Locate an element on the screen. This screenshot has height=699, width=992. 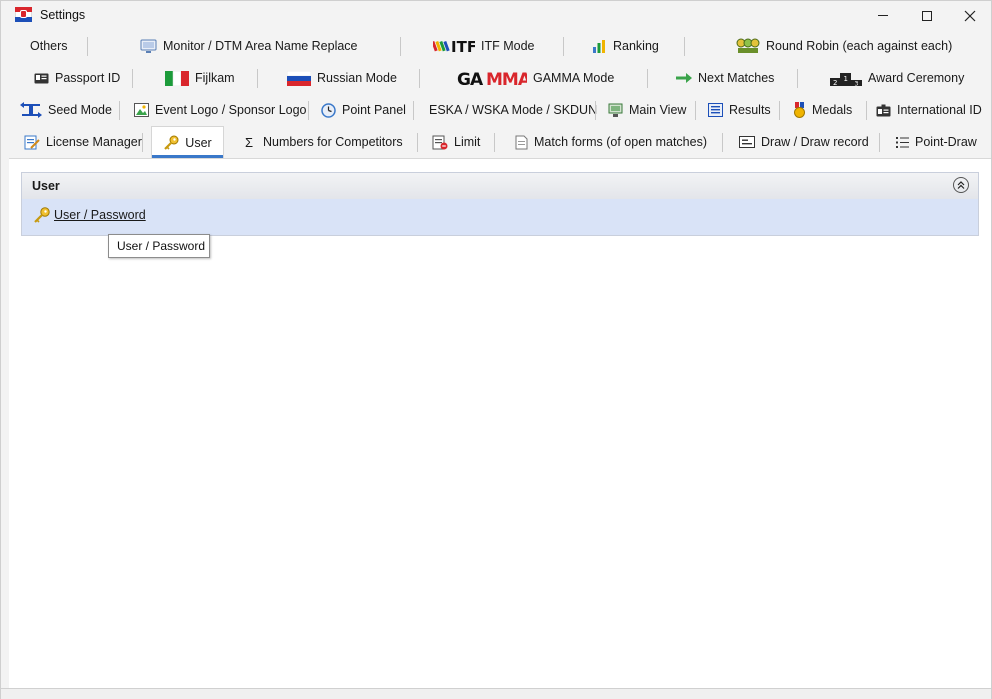
tab-label: GAMMA Mode is located at coordinates (574, 78).